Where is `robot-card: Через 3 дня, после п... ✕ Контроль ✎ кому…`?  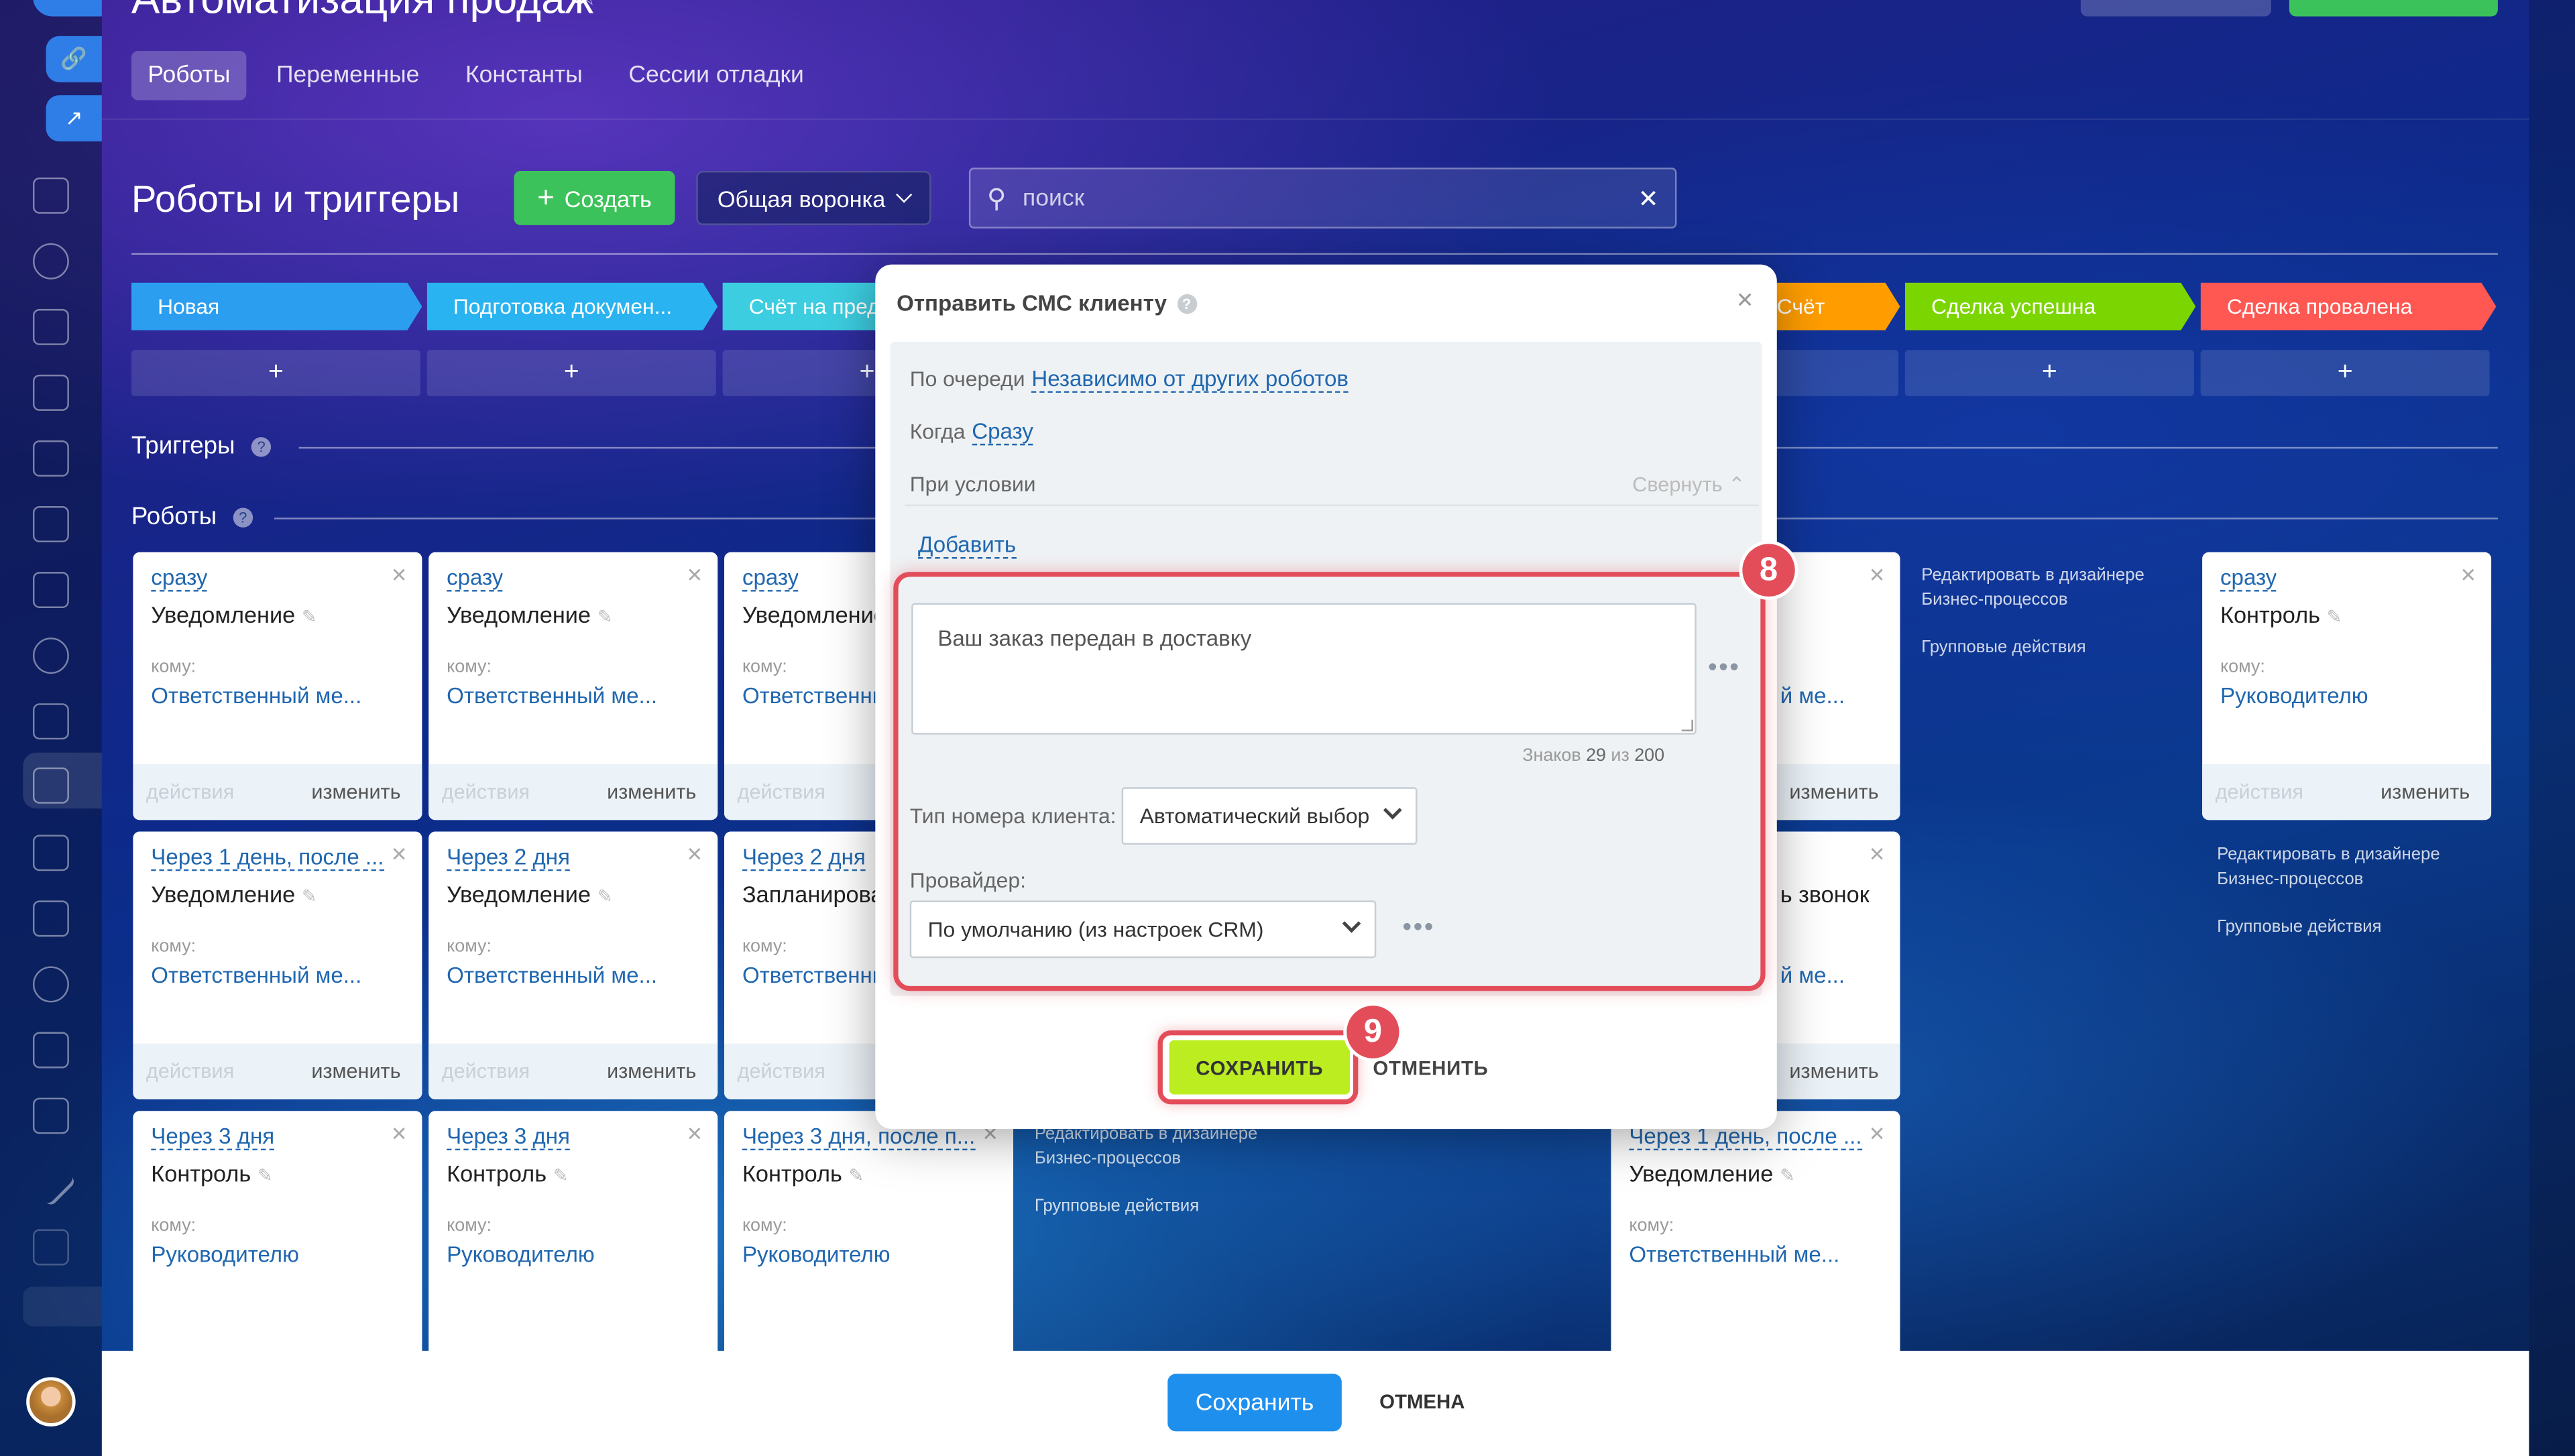 robot-card: Через 3 дня, после п... ✕ Контроль ✎ кому… is located at coordinates (869, 1245).